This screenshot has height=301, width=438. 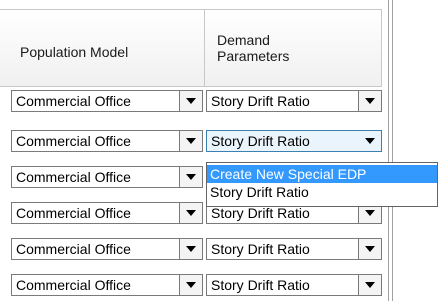 What do you see at coordinates (392, 150) in the screenshot?
I see `window-divider-right` at bounding box center [392, 150].